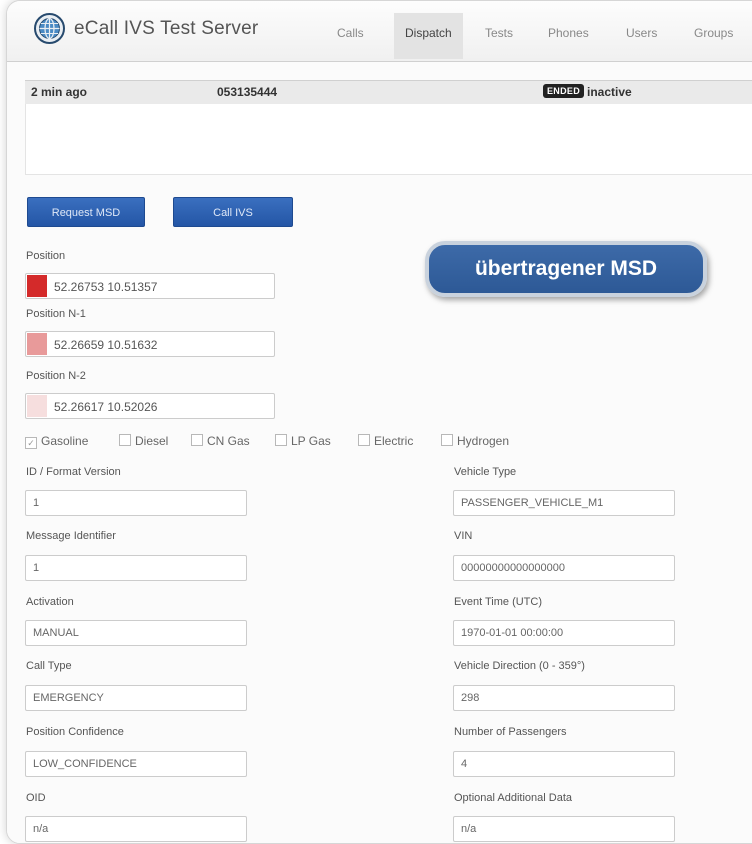 This screenshot has height=844, width=752. What do you see at coordinates (233, 212) in the screenshot?
I see `call-ivs-button: Call IVS` at bounding box center [233, 212].